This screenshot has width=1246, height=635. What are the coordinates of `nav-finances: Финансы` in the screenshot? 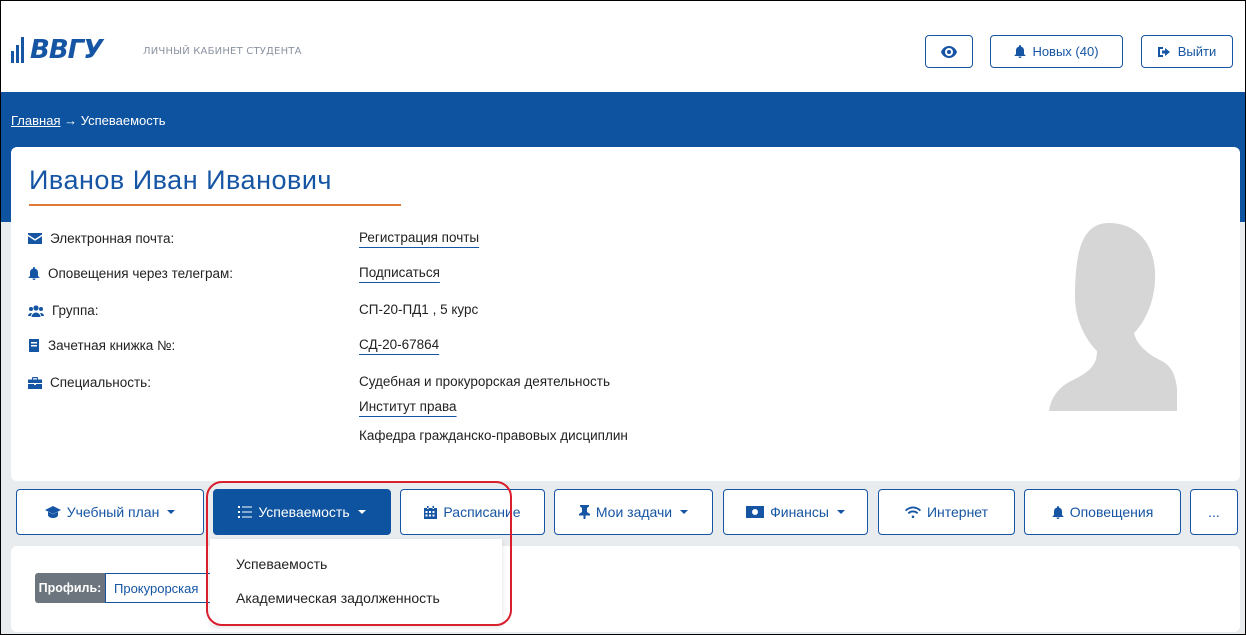 It's located at (795, 512).